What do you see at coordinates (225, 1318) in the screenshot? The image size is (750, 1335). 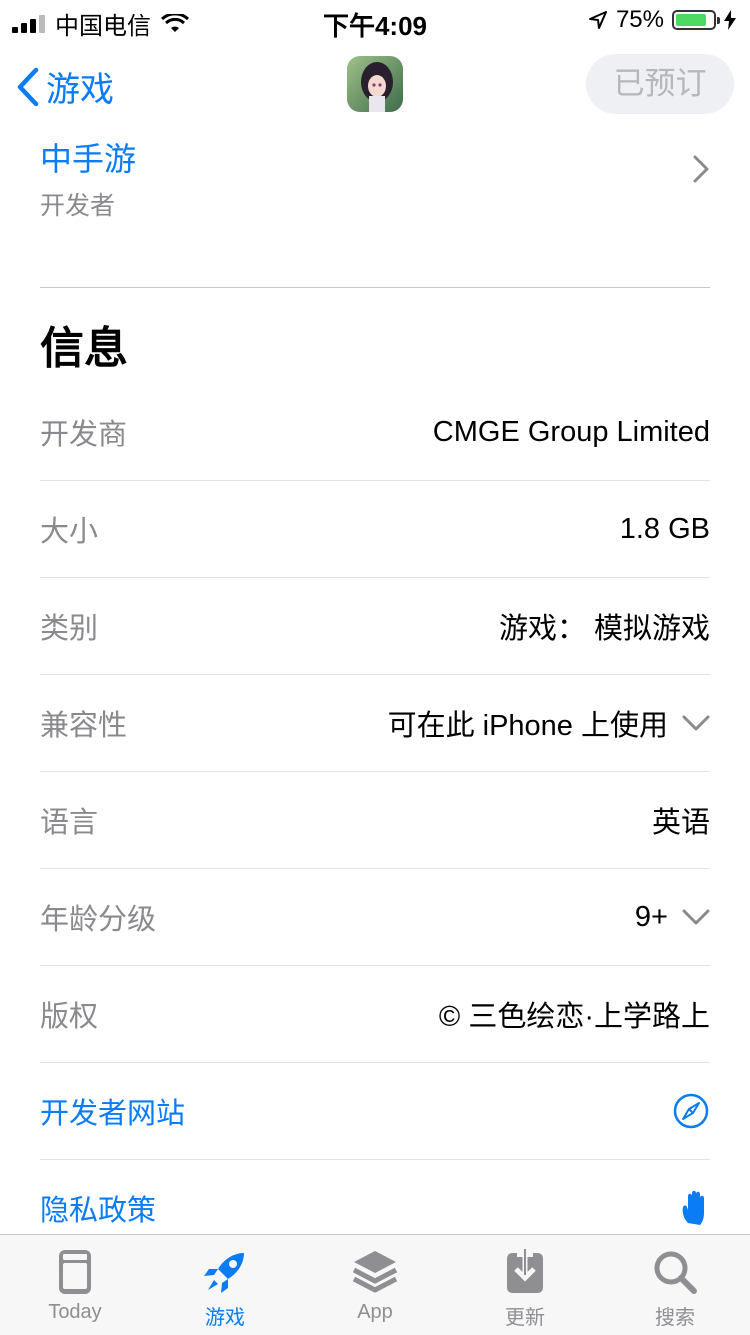 I see `tab-label: 游戏` at bounding box center [225, 1318].